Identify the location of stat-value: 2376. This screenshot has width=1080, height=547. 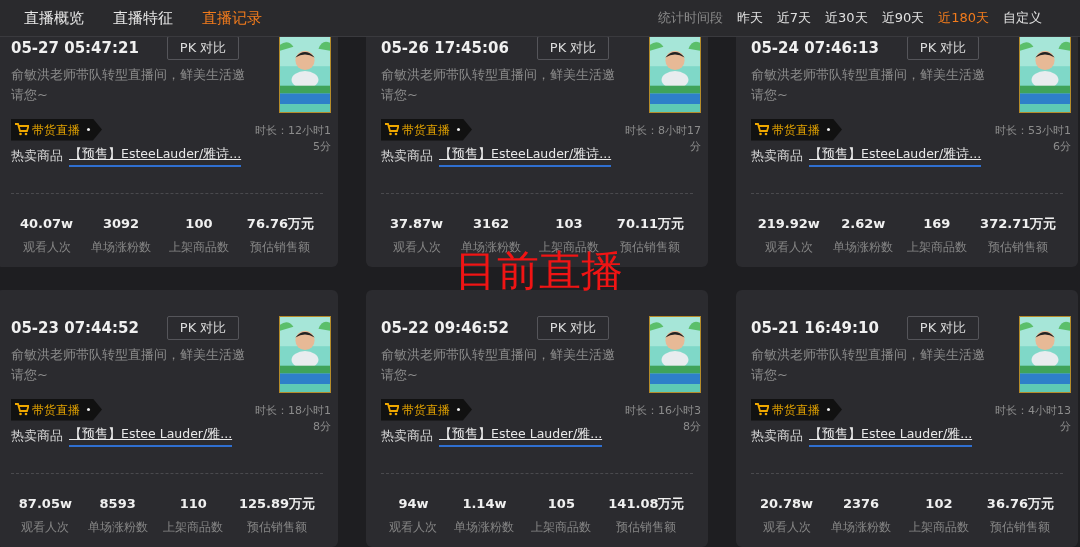
(861, 503).